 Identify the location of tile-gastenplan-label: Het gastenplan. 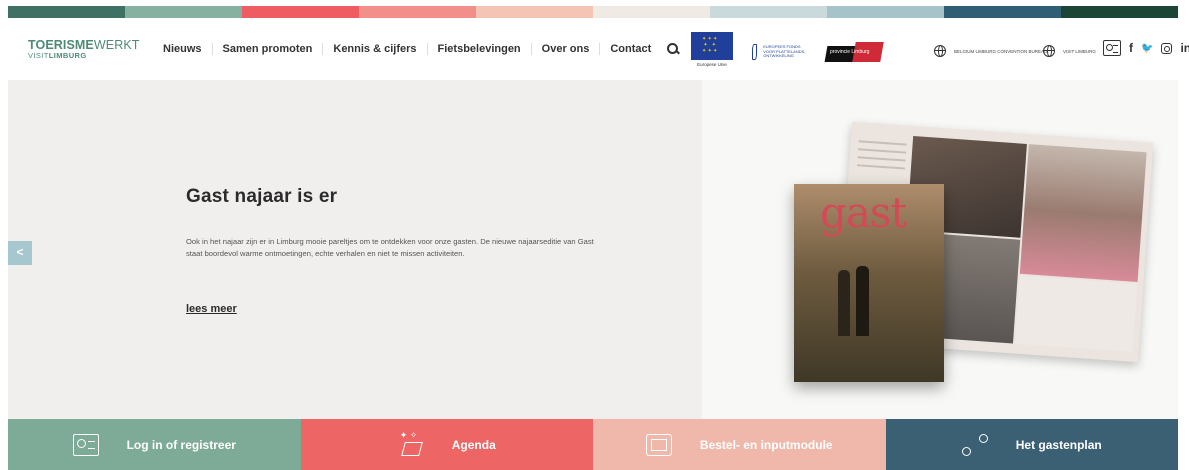
(1058, 444).